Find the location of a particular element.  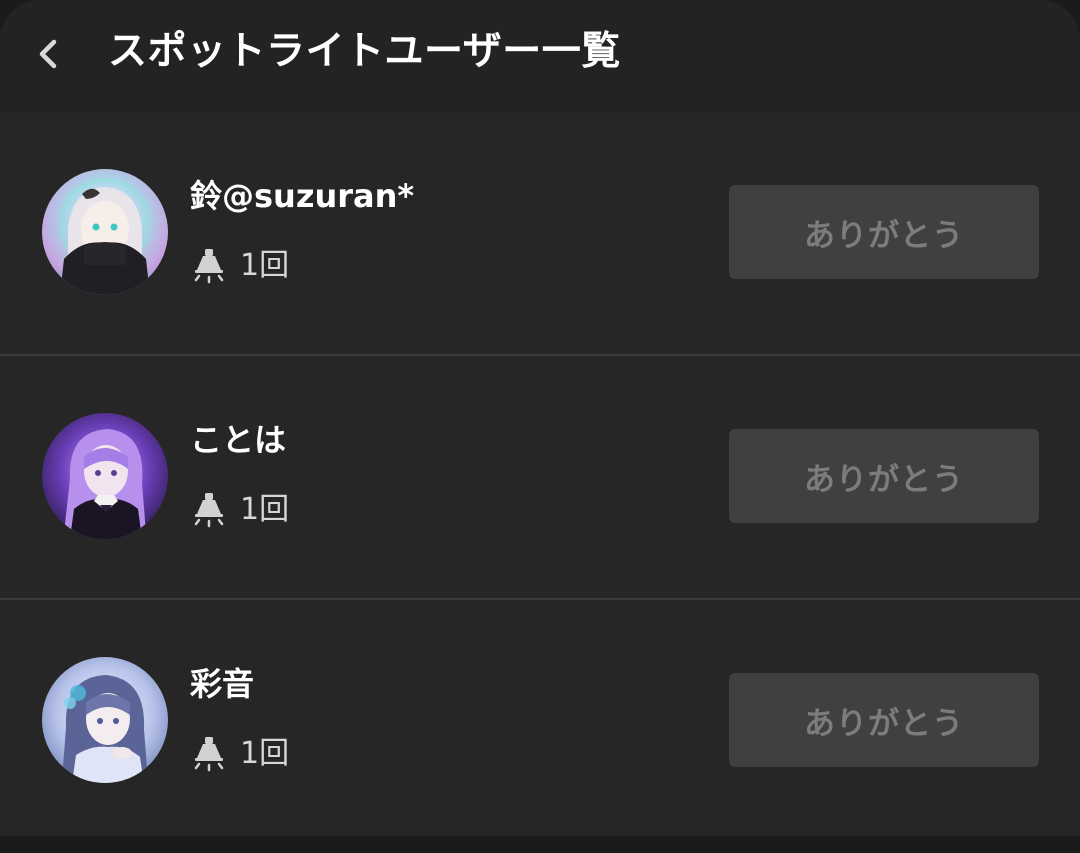

page-title: スポットライトユーザー一覧 is located at coordinates (364, 51).